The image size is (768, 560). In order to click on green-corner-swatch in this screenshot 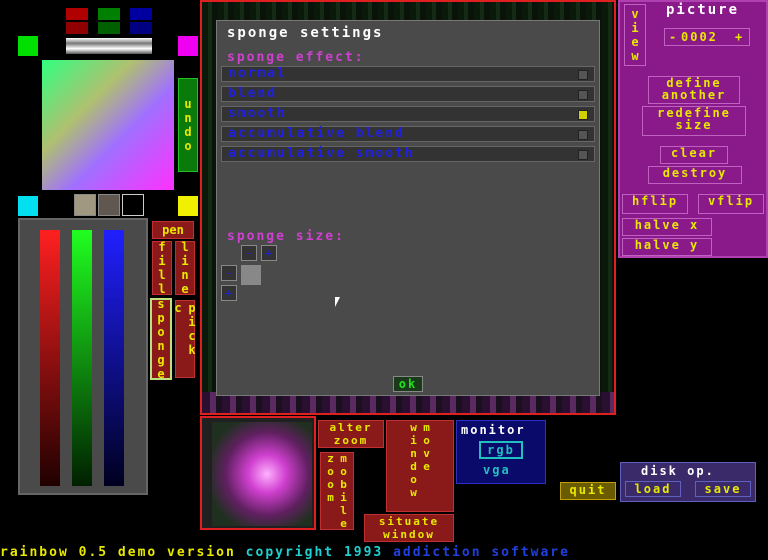, I will do `click(28, 46)`.